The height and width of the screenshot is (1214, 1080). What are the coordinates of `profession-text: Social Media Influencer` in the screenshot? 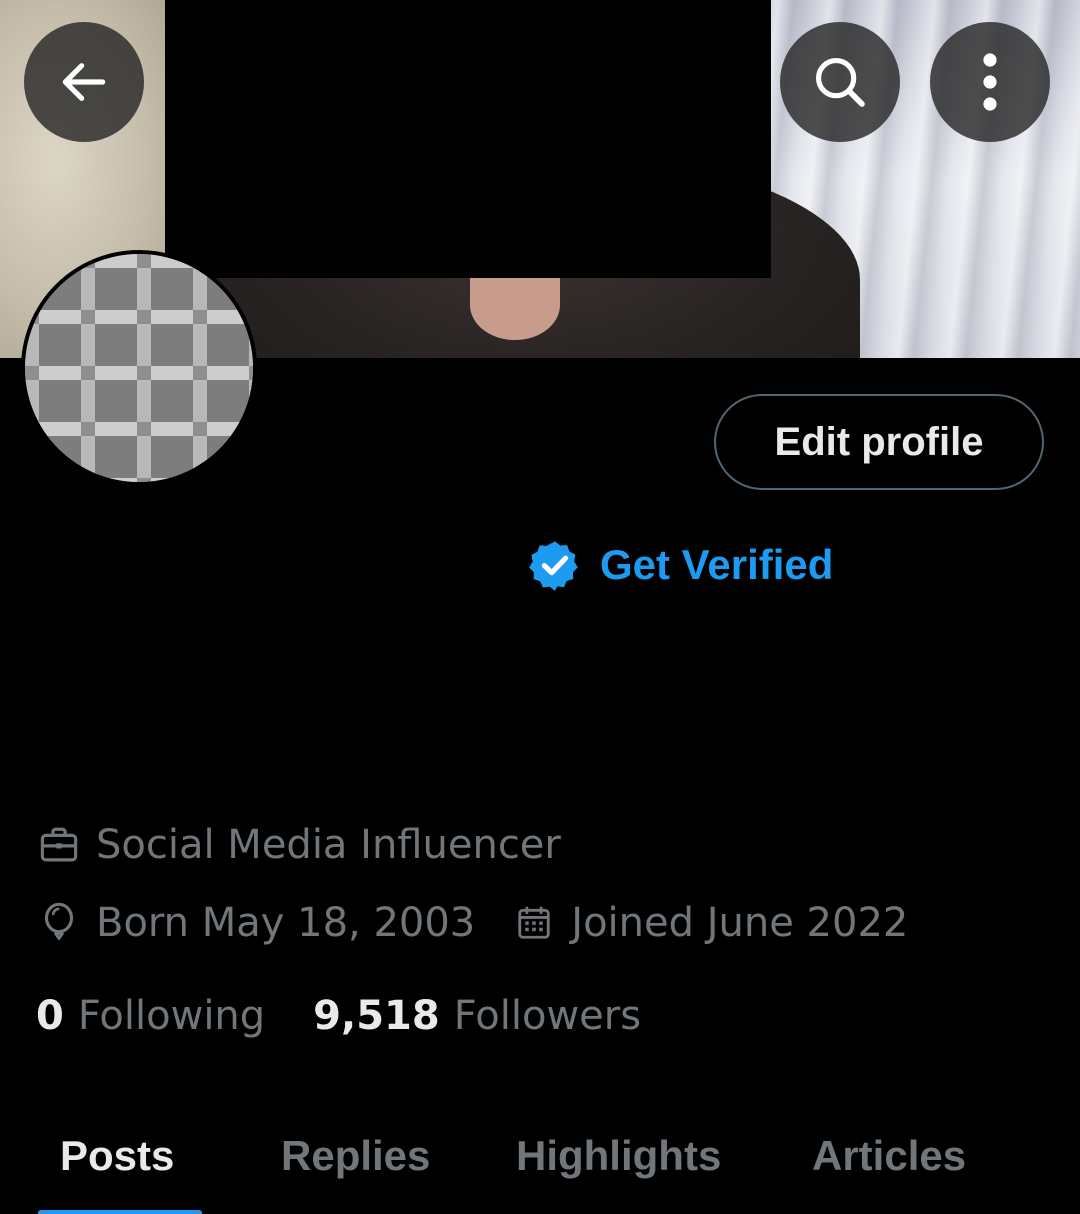 It's located at (328, 845).